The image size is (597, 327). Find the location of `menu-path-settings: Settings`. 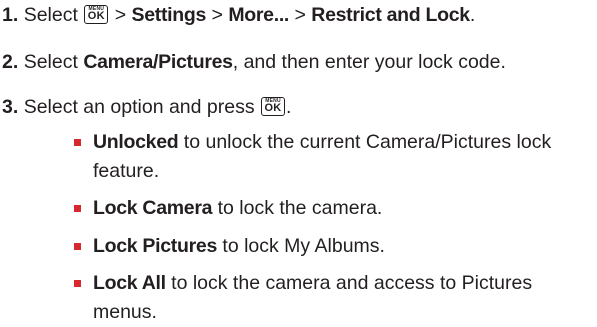

menu-path-settings: Settings is located at coordinates (169, 15).